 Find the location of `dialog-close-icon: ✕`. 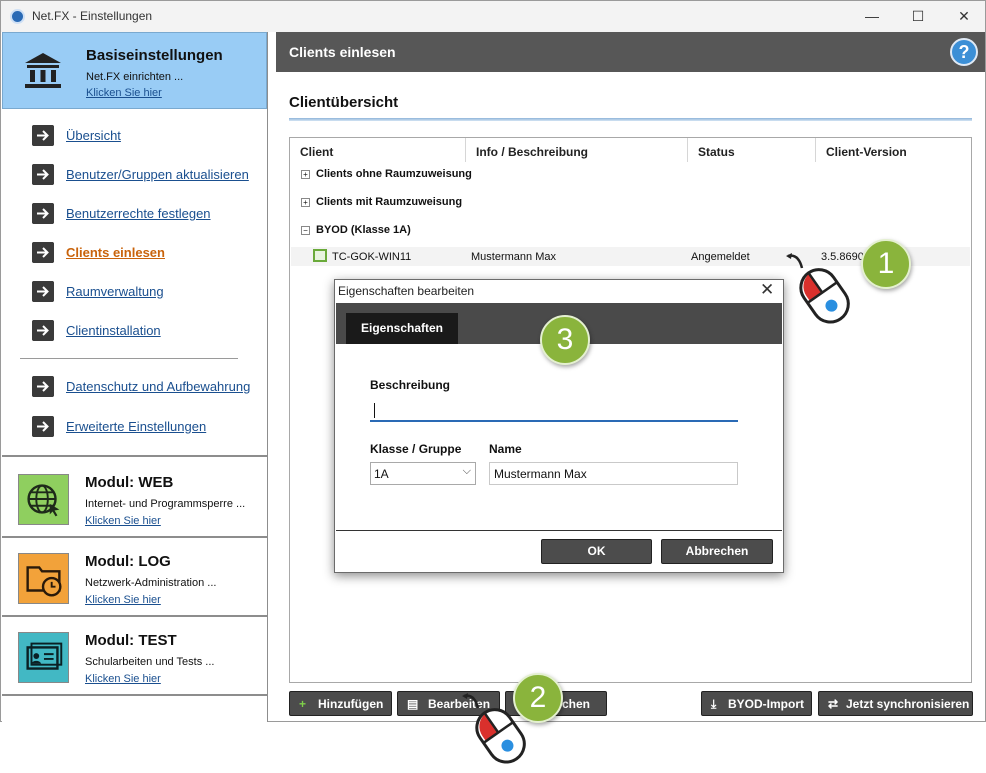

dialog-close-icon: ✕ is located at coordinates (767, 290).